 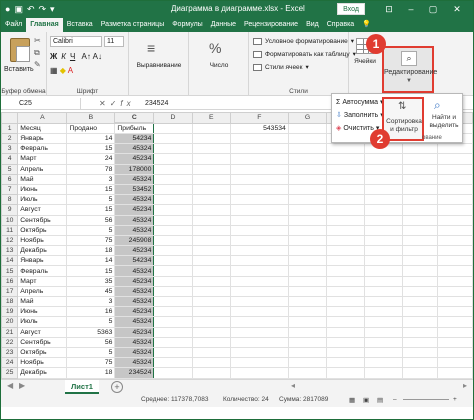 What do you see at coordinates (91, 251) in the screenshot?
I see `cell: 18` at bounding box center [91, 251].